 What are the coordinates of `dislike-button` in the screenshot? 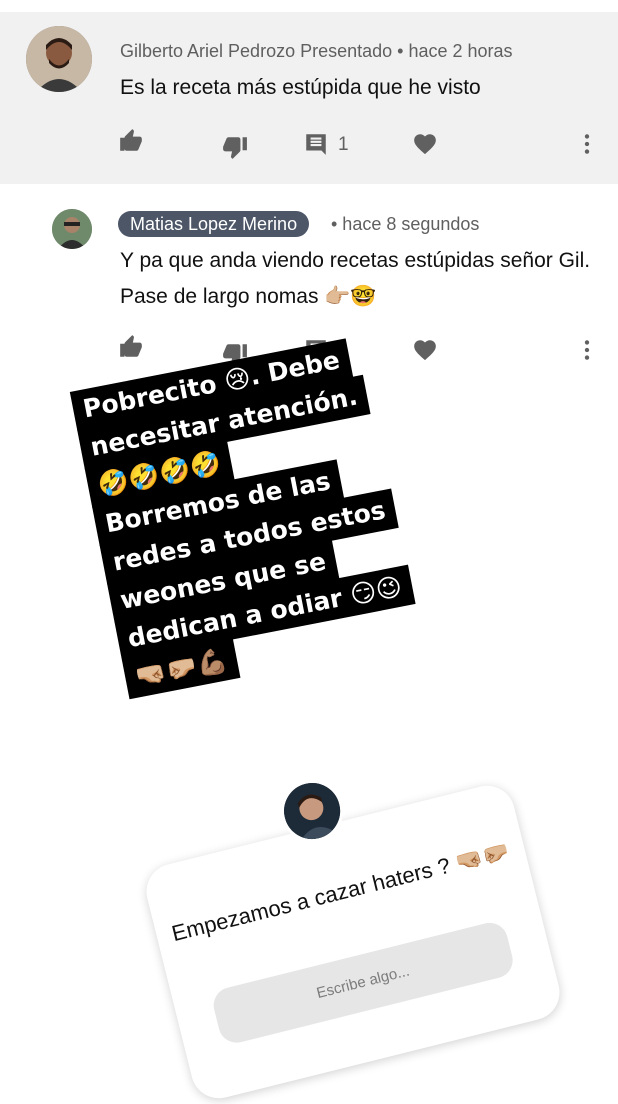 It's located at (237, 149).